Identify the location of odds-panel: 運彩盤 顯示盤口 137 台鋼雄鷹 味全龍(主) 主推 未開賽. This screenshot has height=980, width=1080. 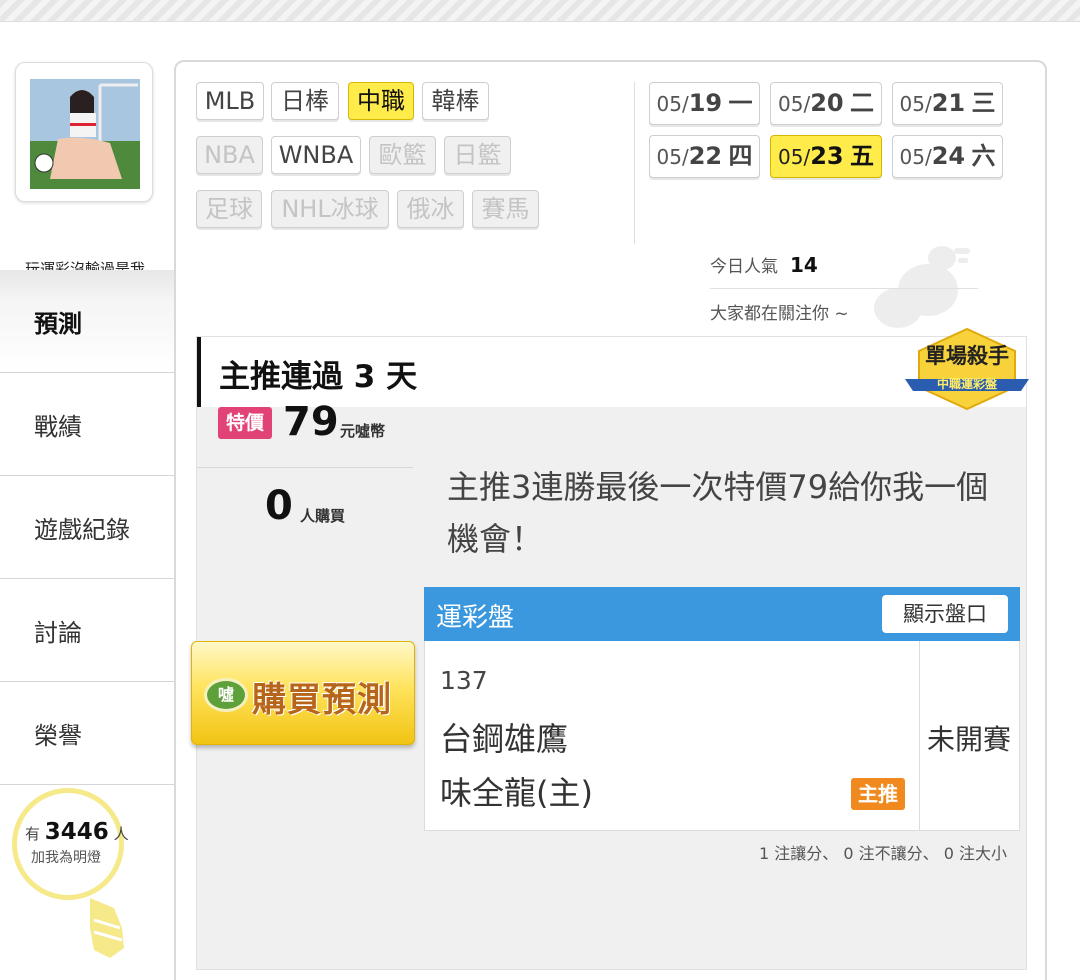
(722, 709).